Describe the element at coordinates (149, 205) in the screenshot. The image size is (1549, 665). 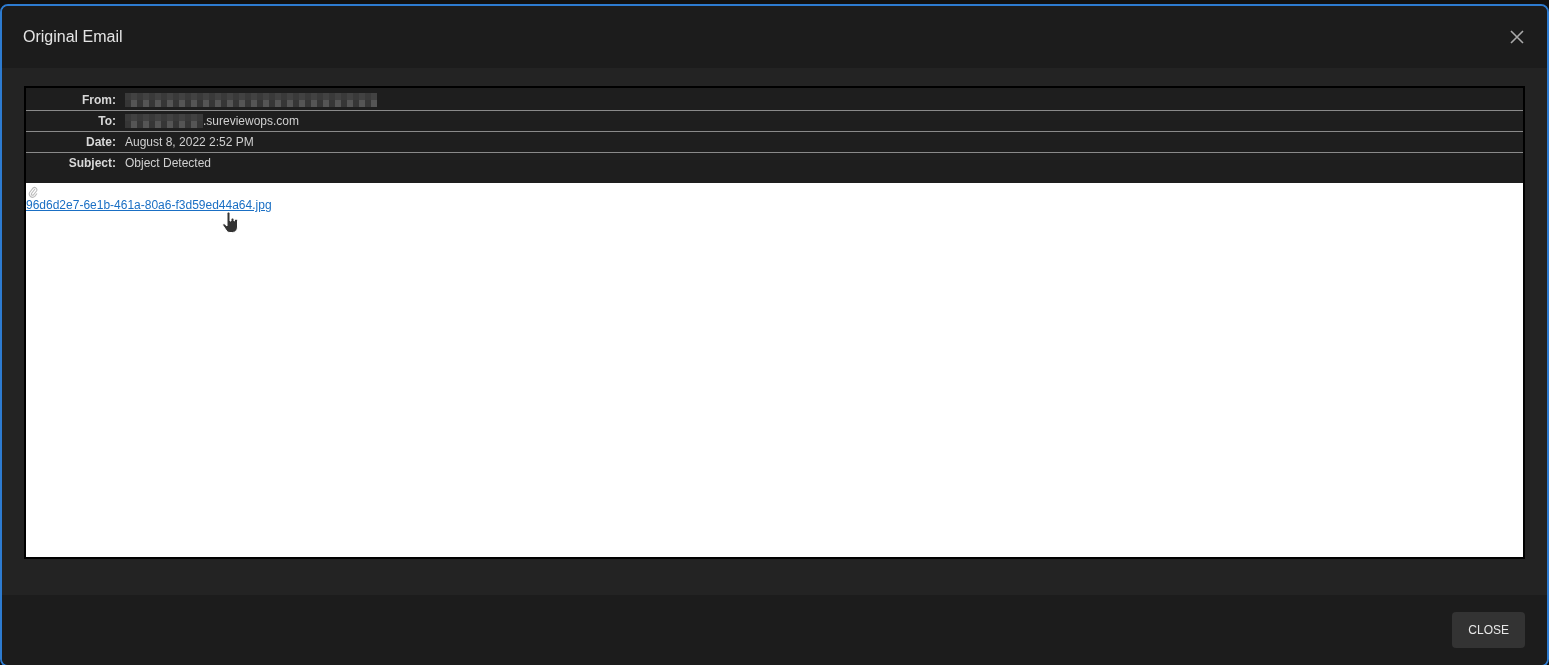
I see `attachment-link: 96d6d2e7-6e1b-461a-80a6-f3d59ed44a64.jpg` at that location.